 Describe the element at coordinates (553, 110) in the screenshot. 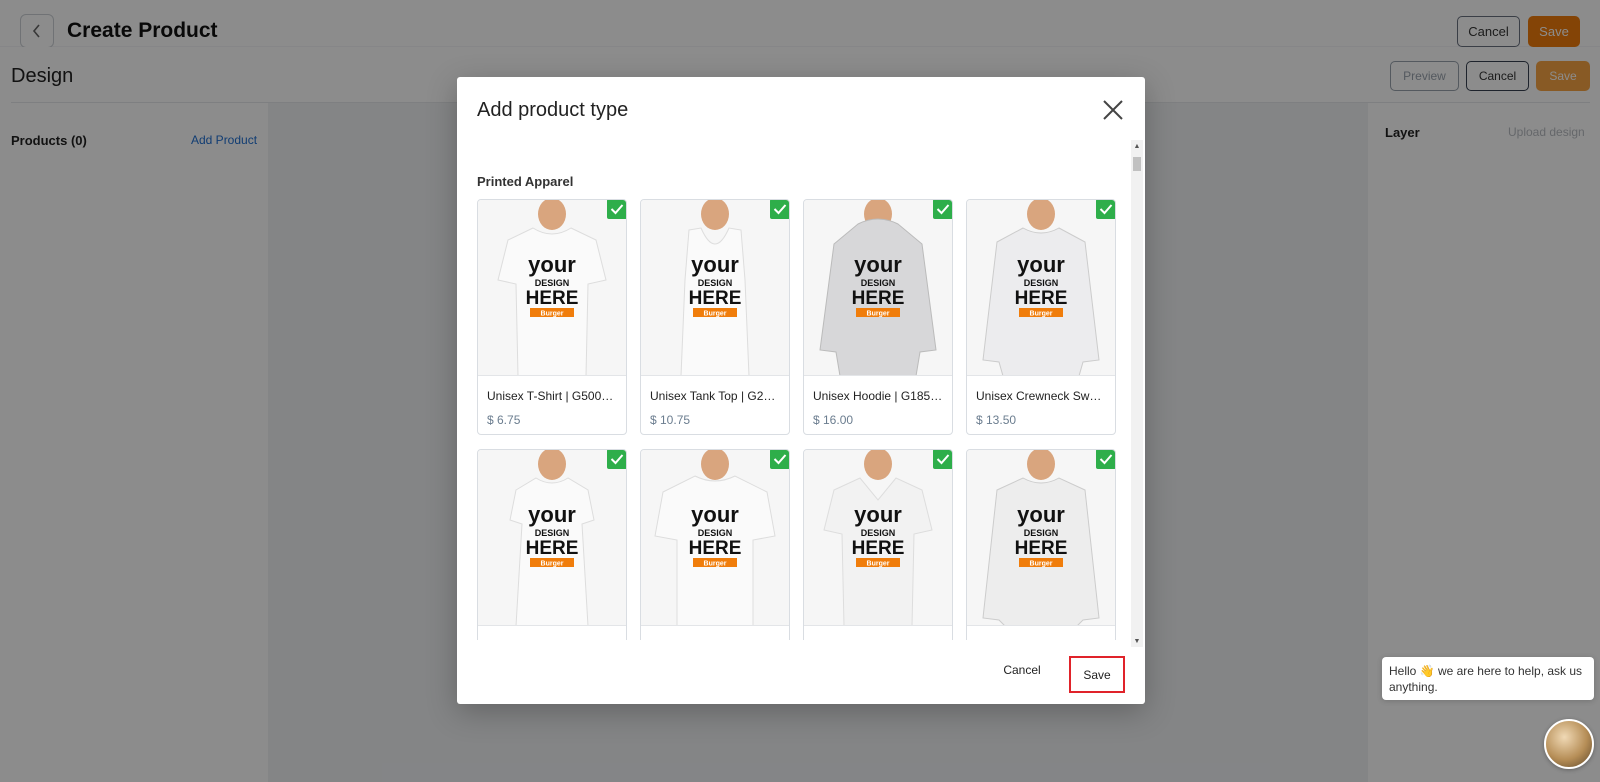

I see `modal-title: Add product type` at that location.